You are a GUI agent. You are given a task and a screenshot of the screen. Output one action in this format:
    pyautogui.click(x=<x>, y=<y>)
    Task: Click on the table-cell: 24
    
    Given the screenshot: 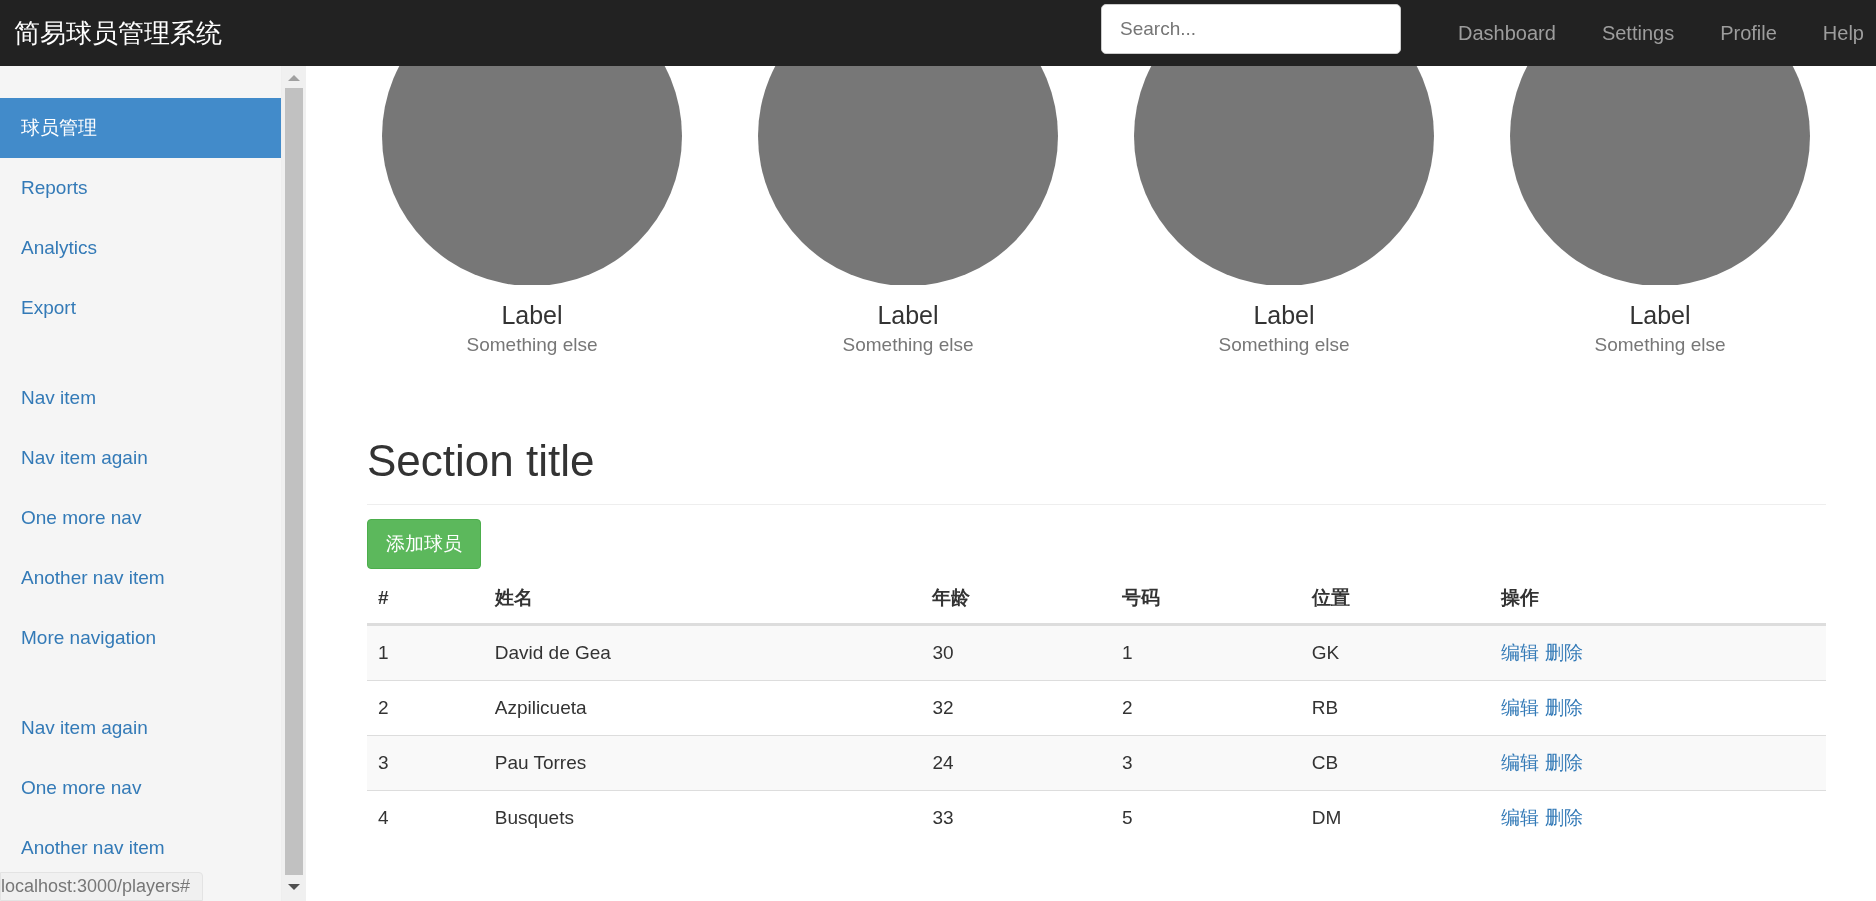 What is the action you would take?
    pyautogui.click(x=1016, y=763)
    